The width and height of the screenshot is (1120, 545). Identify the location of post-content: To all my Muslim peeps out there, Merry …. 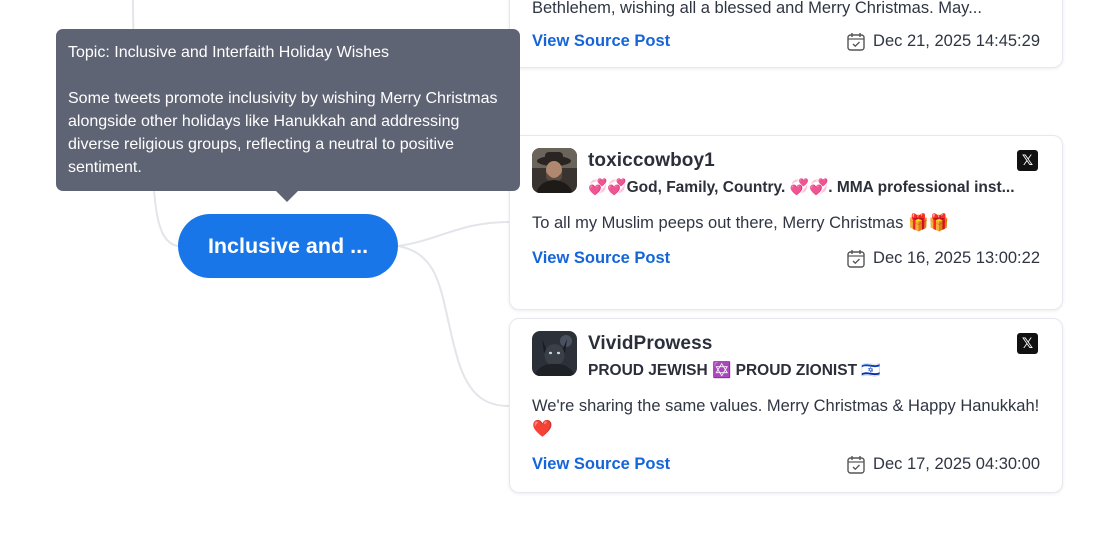
(741, 223).